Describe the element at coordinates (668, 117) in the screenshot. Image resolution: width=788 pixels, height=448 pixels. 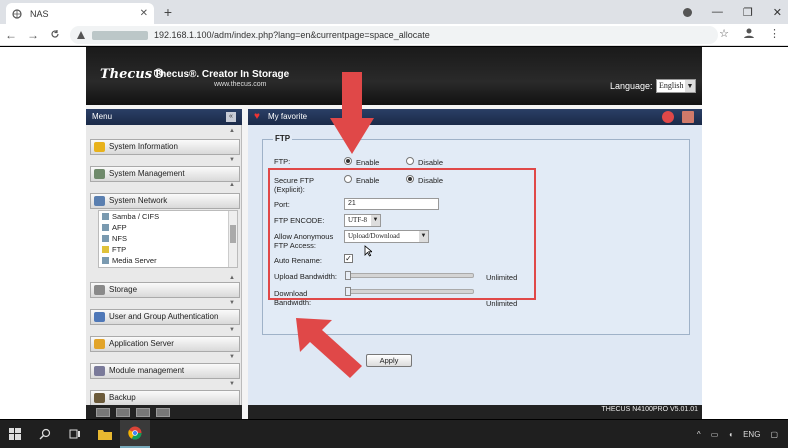
I see `favorite-add-icon` at that location.